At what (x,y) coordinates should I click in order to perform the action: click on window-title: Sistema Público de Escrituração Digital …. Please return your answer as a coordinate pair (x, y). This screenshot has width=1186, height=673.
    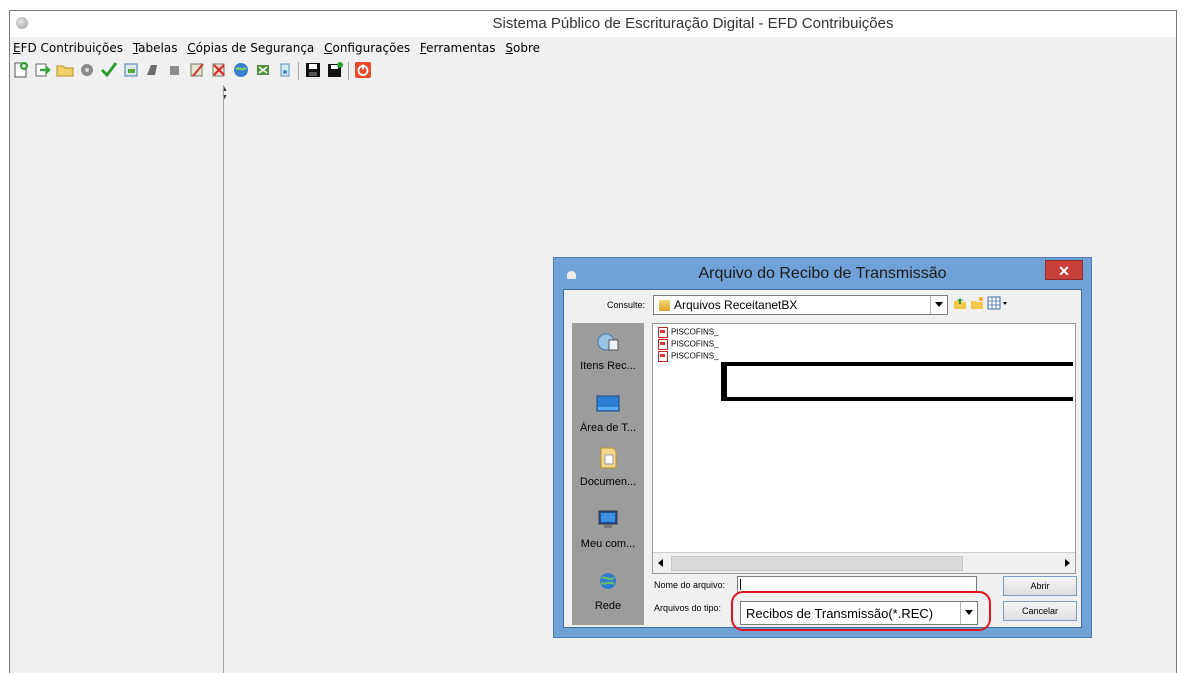
    Looking at the image, I should click on (693, 23).